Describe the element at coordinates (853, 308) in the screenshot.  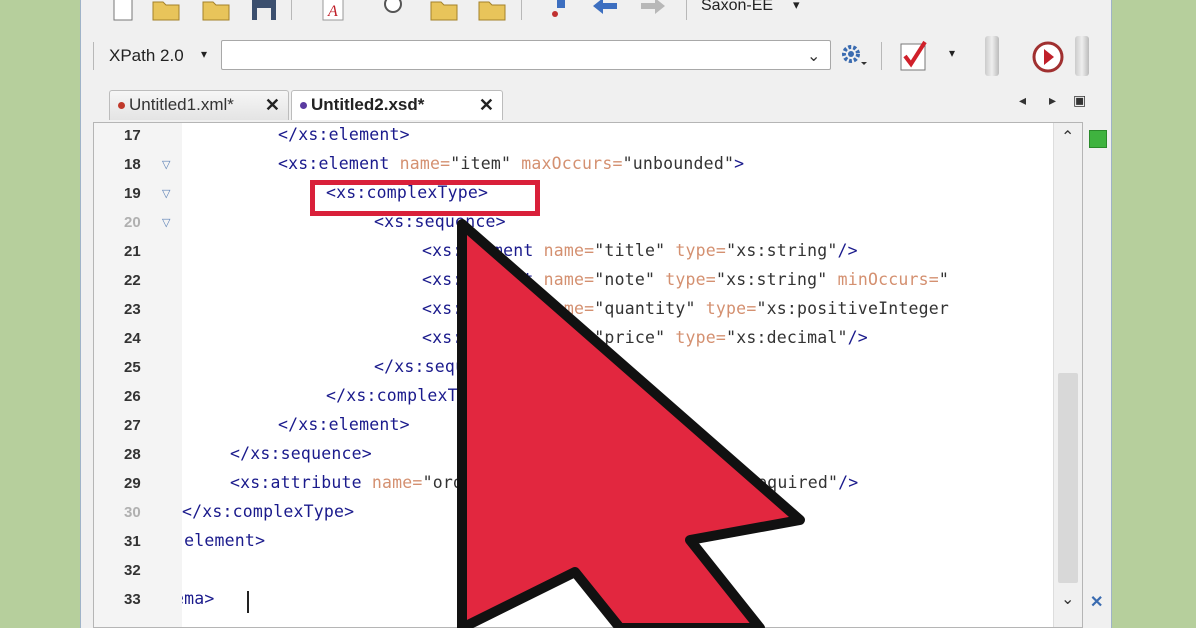
I see `code-token: "xs:positiveInteger` at that location.